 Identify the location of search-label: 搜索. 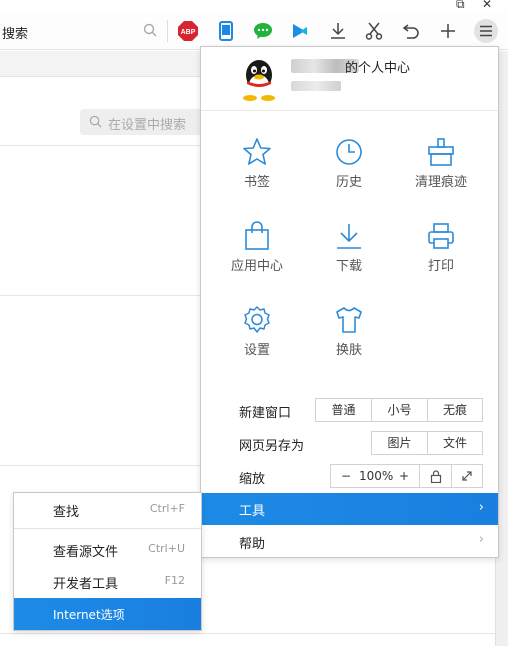
(15, 32).